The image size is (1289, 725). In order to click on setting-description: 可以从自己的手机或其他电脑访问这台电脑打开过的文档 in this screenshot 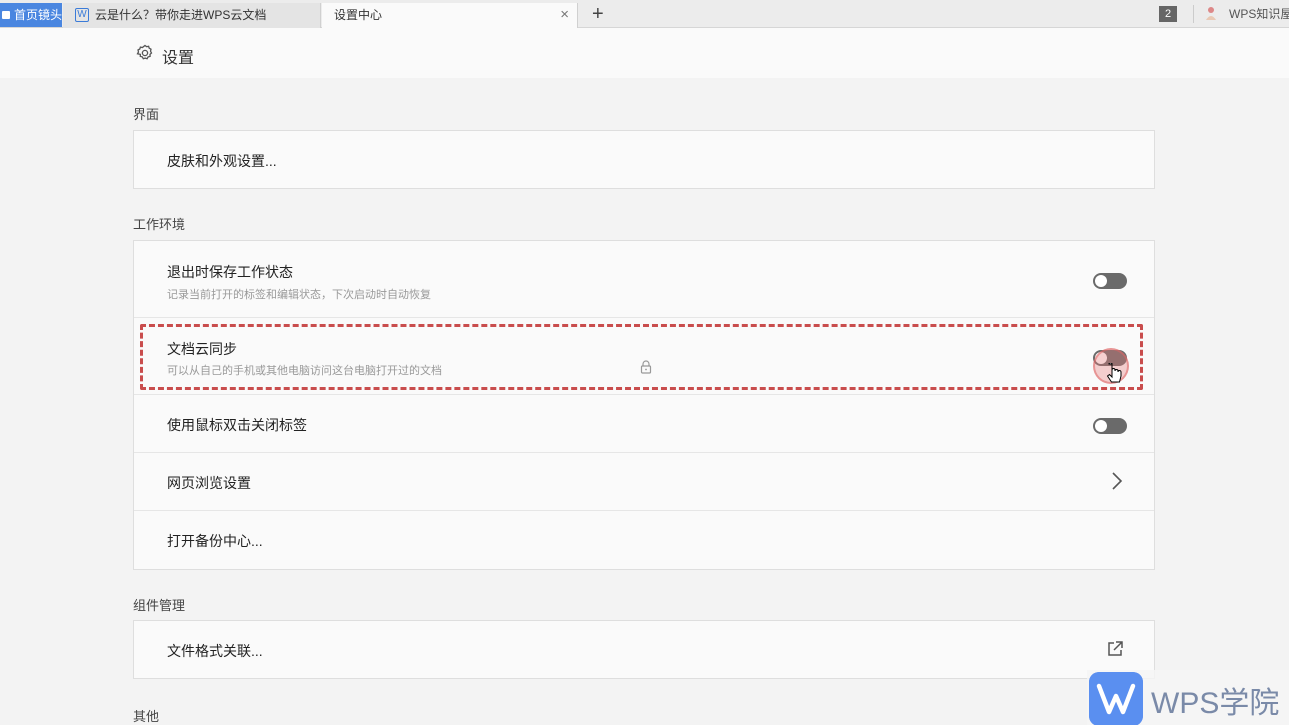, I will do `click(304, 371)`.